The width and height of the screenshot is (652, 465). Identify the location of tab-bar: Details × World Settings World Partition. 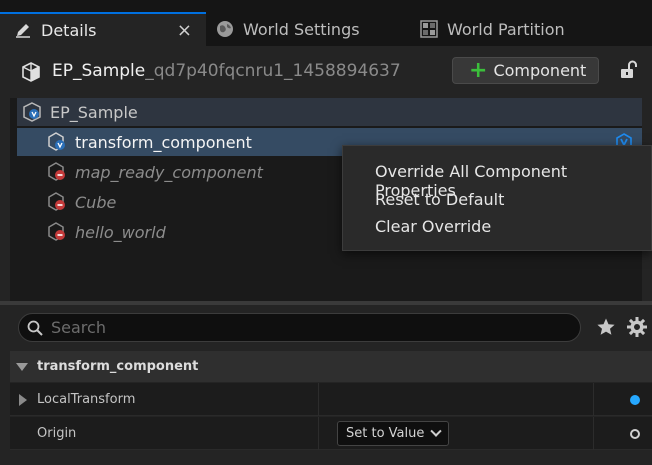
(326, 23).